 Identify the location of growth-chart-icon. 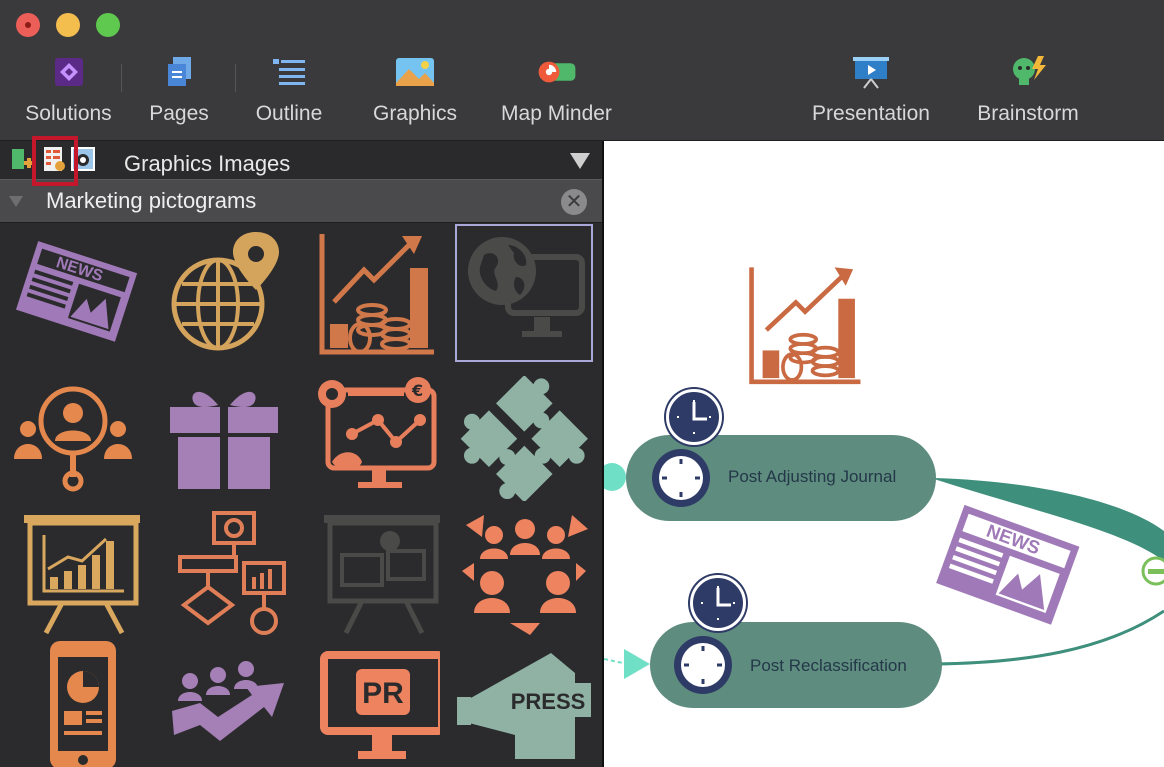
(376, 294).